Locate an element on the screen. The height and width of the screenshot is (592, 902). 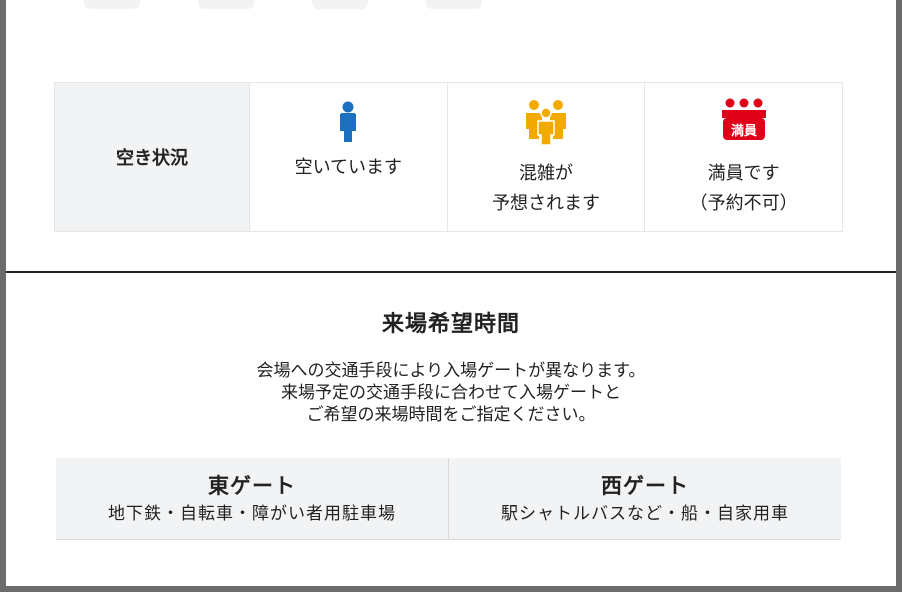
legend-item-available: 空いています is located at coordinates (349, 157).